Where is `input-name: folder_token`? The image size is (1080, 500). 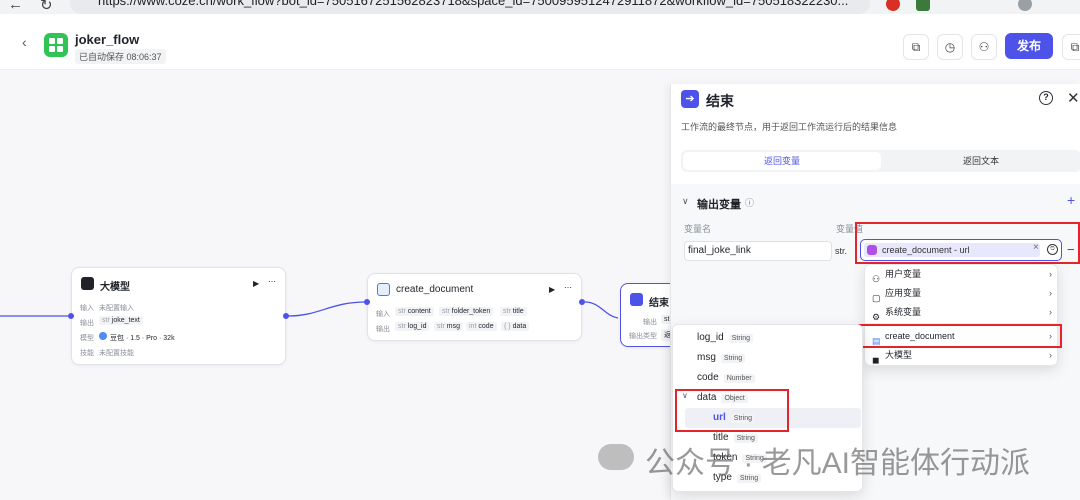
input-name: folder_token is located at coordinates (471, 311).